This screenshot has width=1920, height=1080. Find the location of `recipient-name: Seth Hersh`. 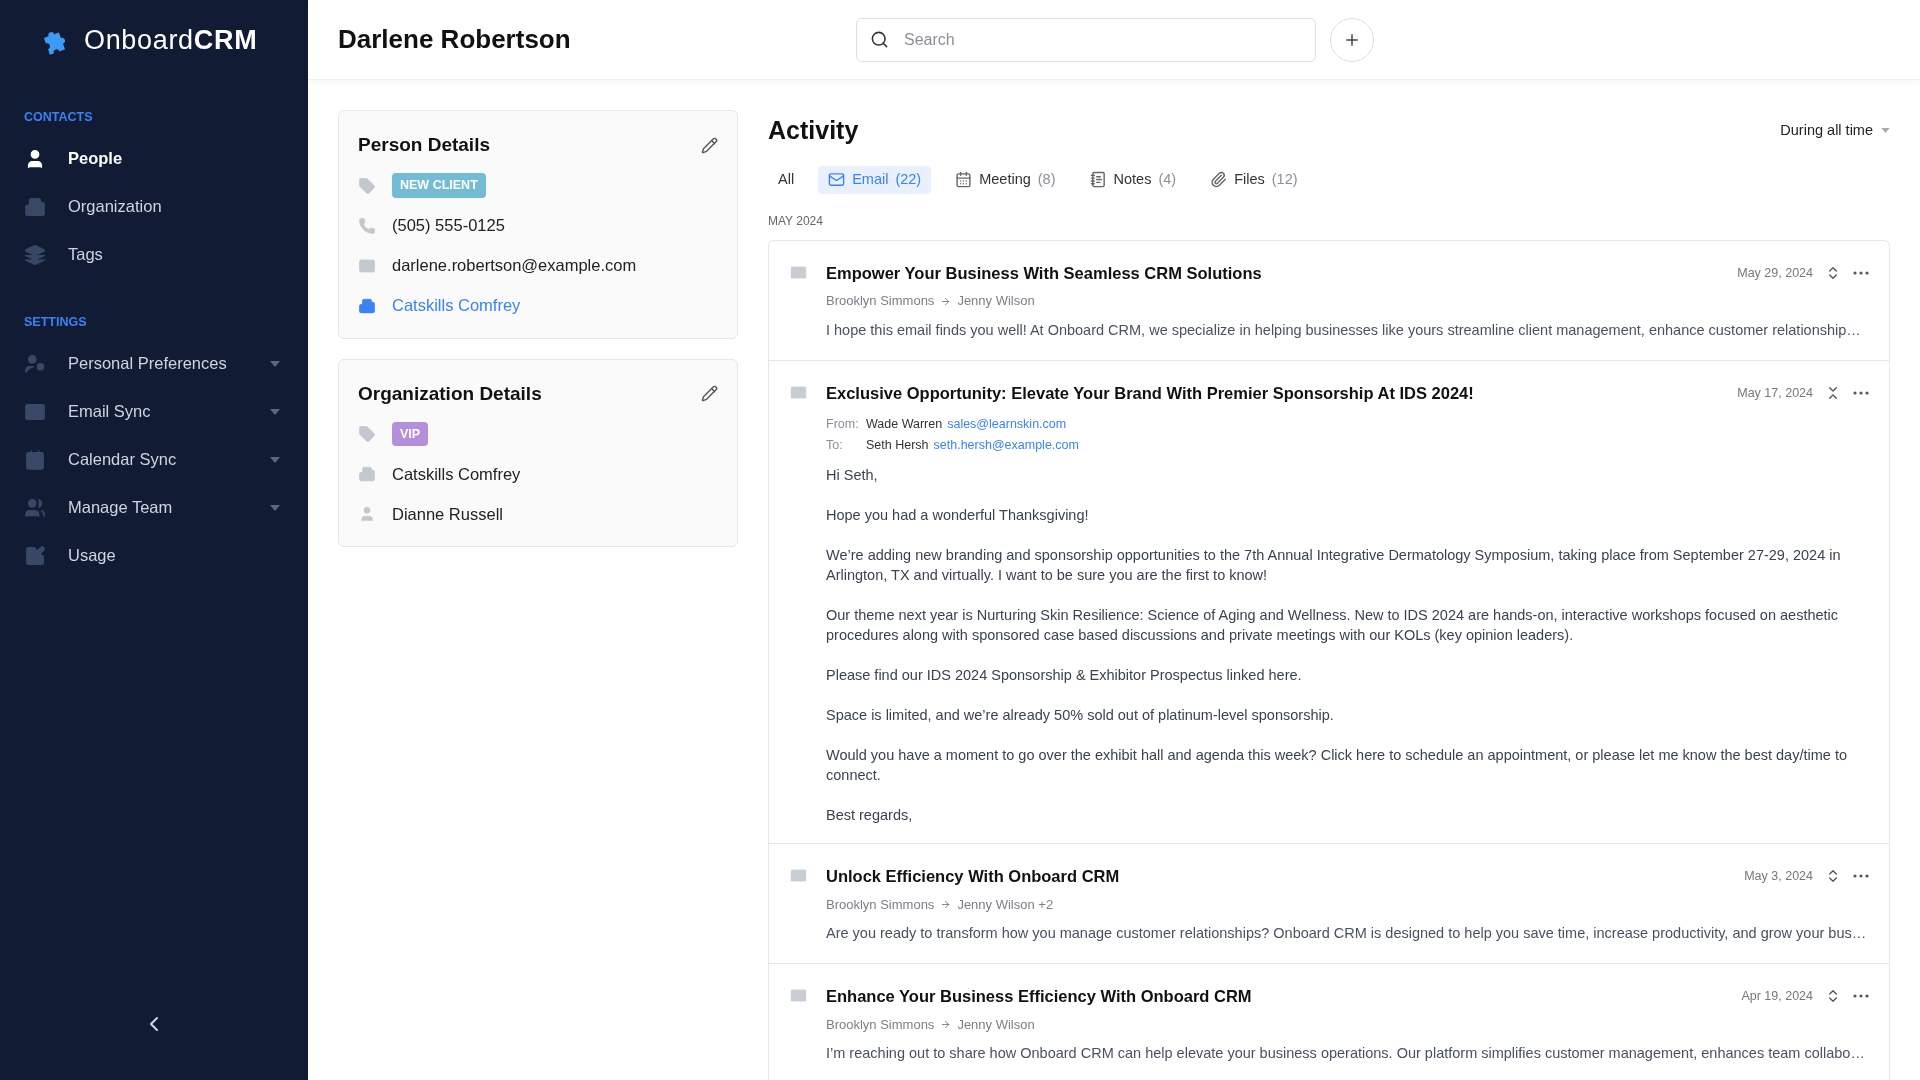

recipient-name: Seth Hersh is located at coordinates (897, 445).